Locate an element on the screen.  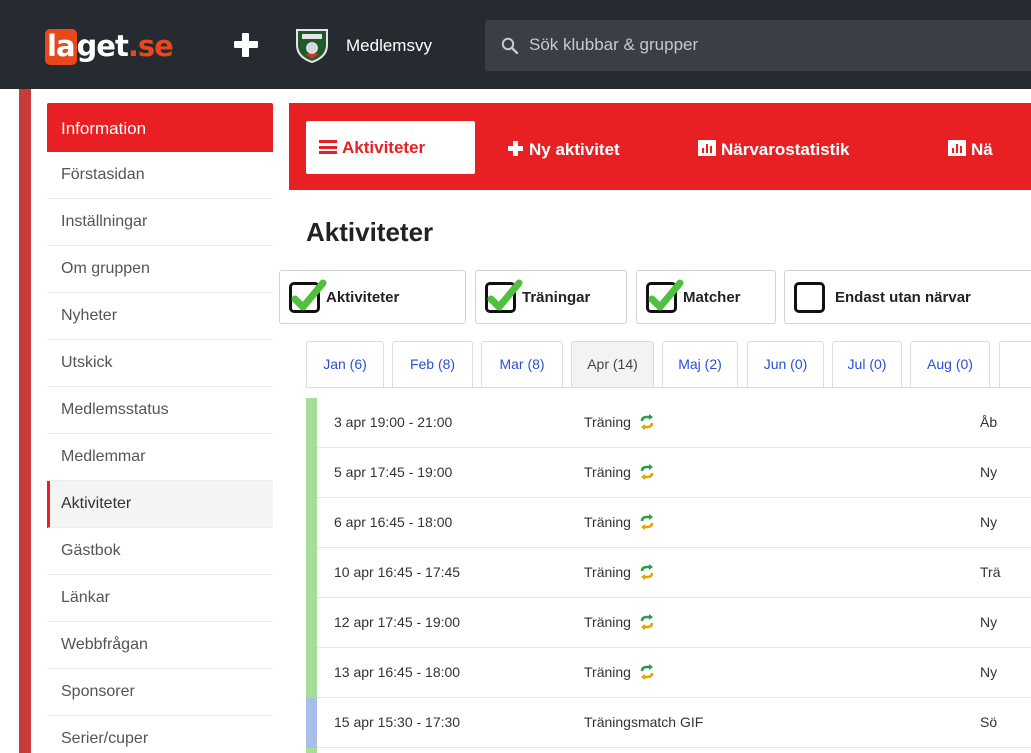
sidebar-item-forstasidan: Förstasidan is located at coordinates (160, 175).